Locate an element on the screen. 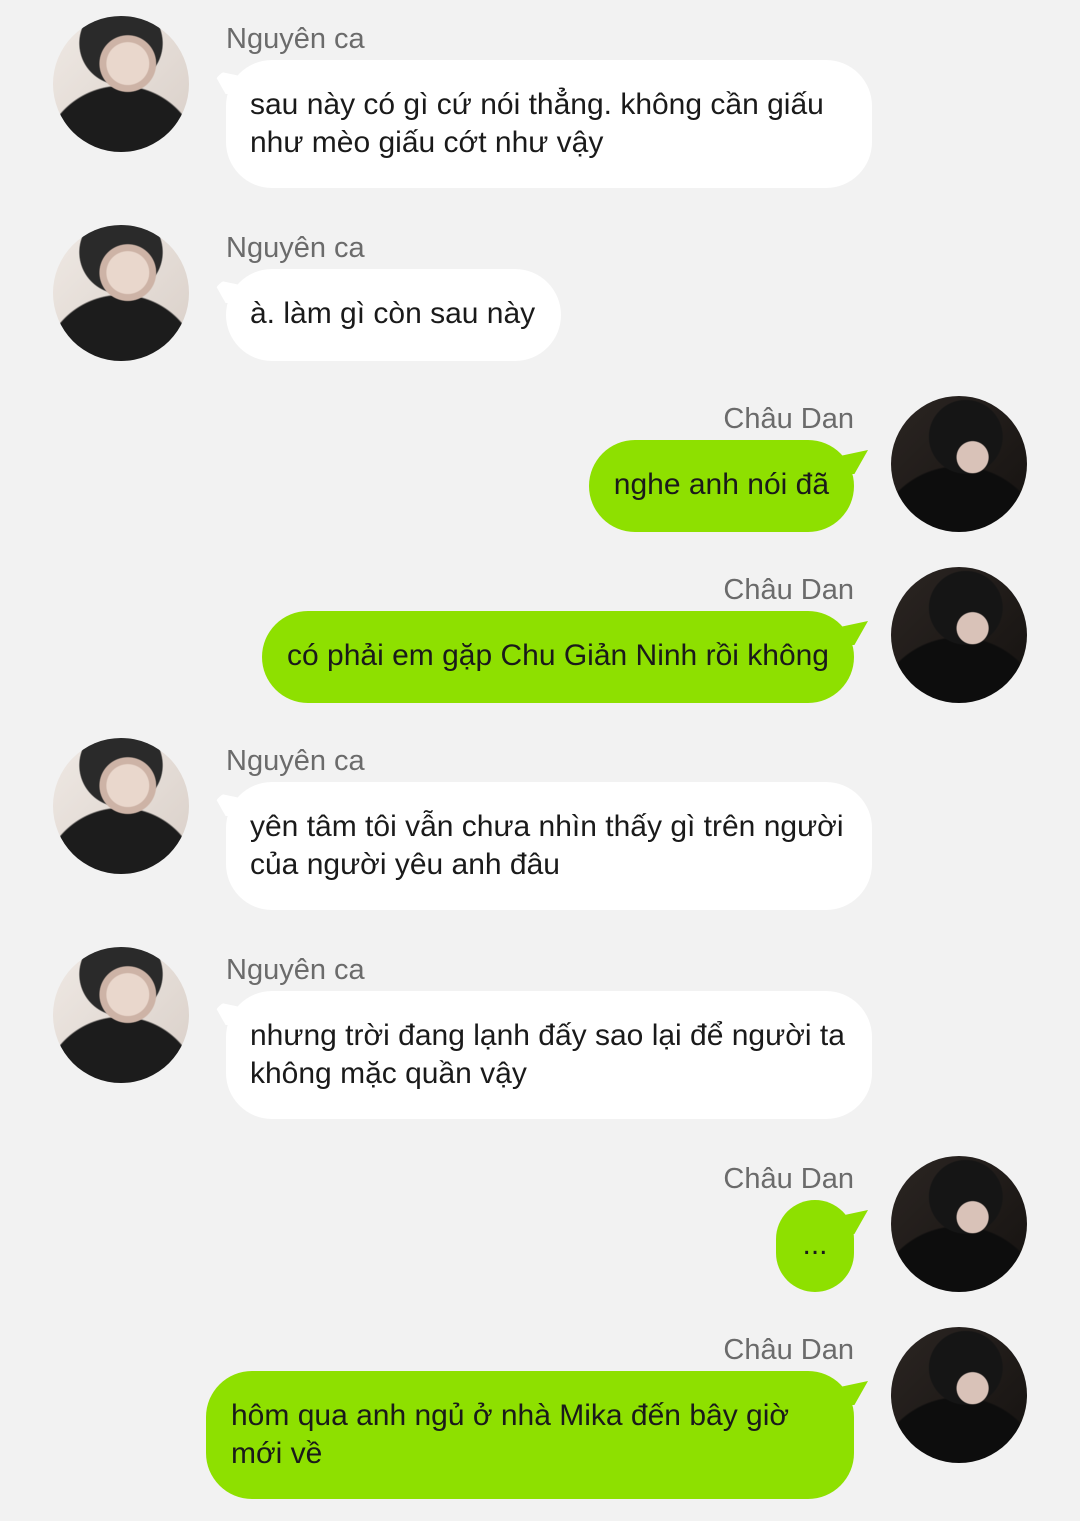  message-row: Nguyên ca à. làm gì còn sau này is located at coordinates (540, 289).